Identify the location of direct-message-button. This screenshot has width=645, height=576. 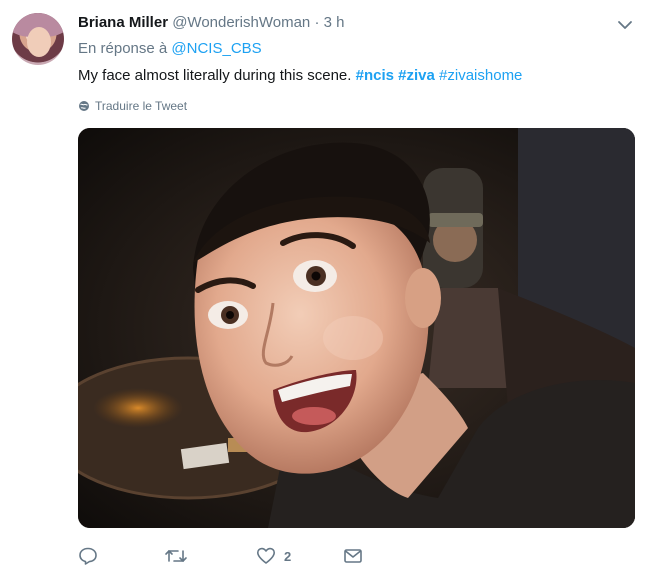
(353, 556).